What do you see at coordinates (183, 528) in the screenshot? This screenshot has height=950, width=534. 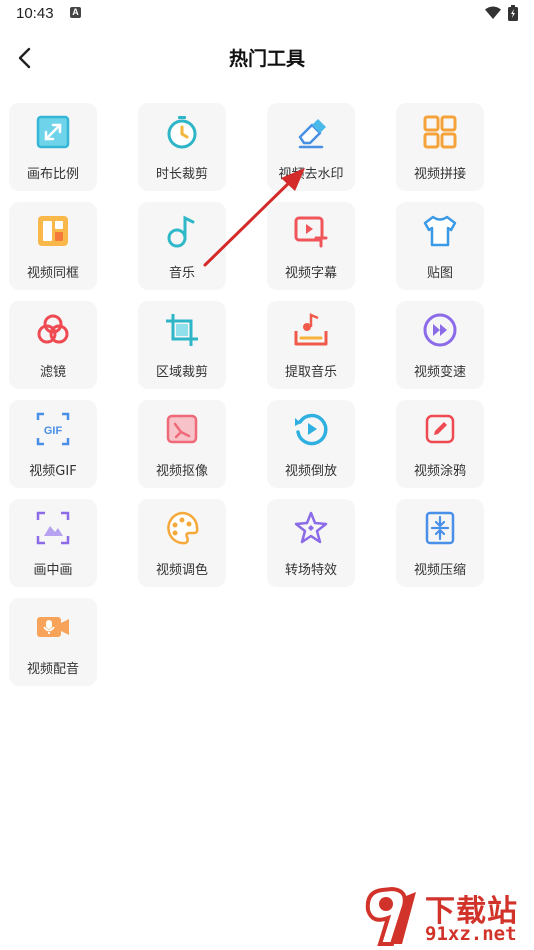 I see `palette-icon` at bounding box center [183, 528].